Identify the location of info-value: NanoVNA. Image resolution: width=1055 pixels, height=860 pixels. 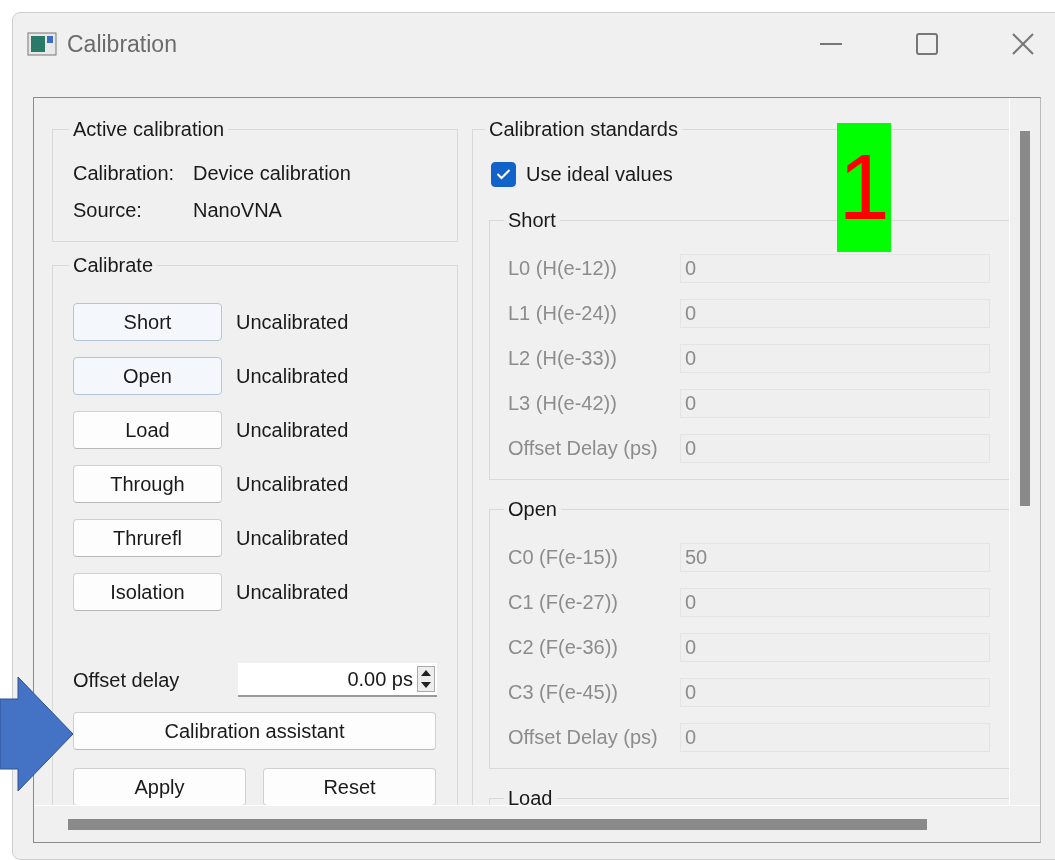
(237, 210).